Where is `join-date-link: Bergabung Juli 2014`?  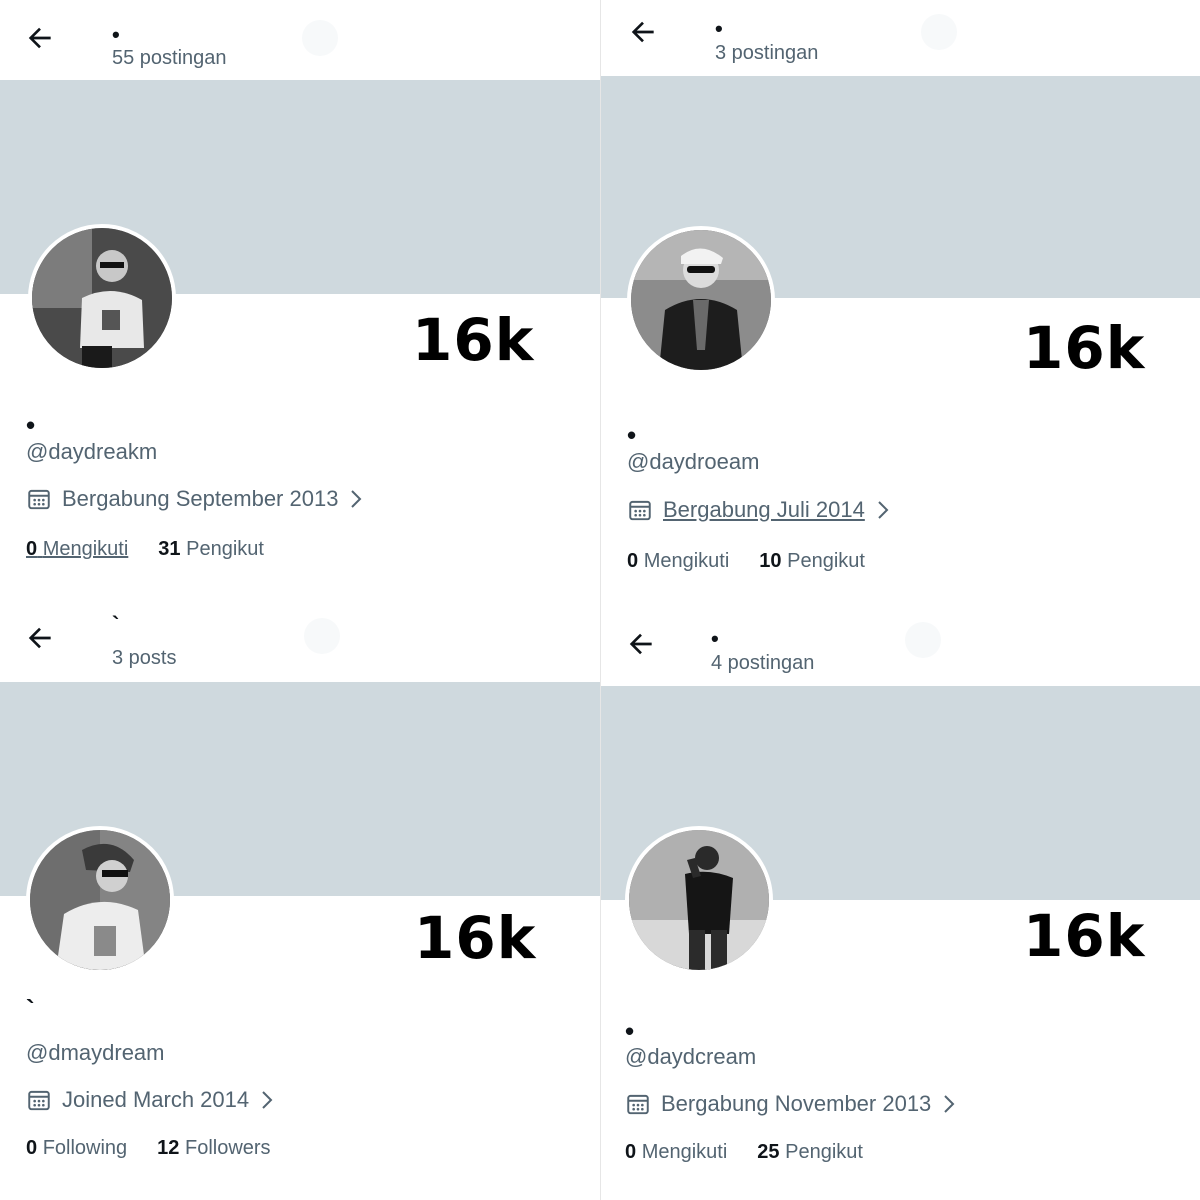
join-date-link: Bergabung Juli 2014 is located at coordinates (759, 510).